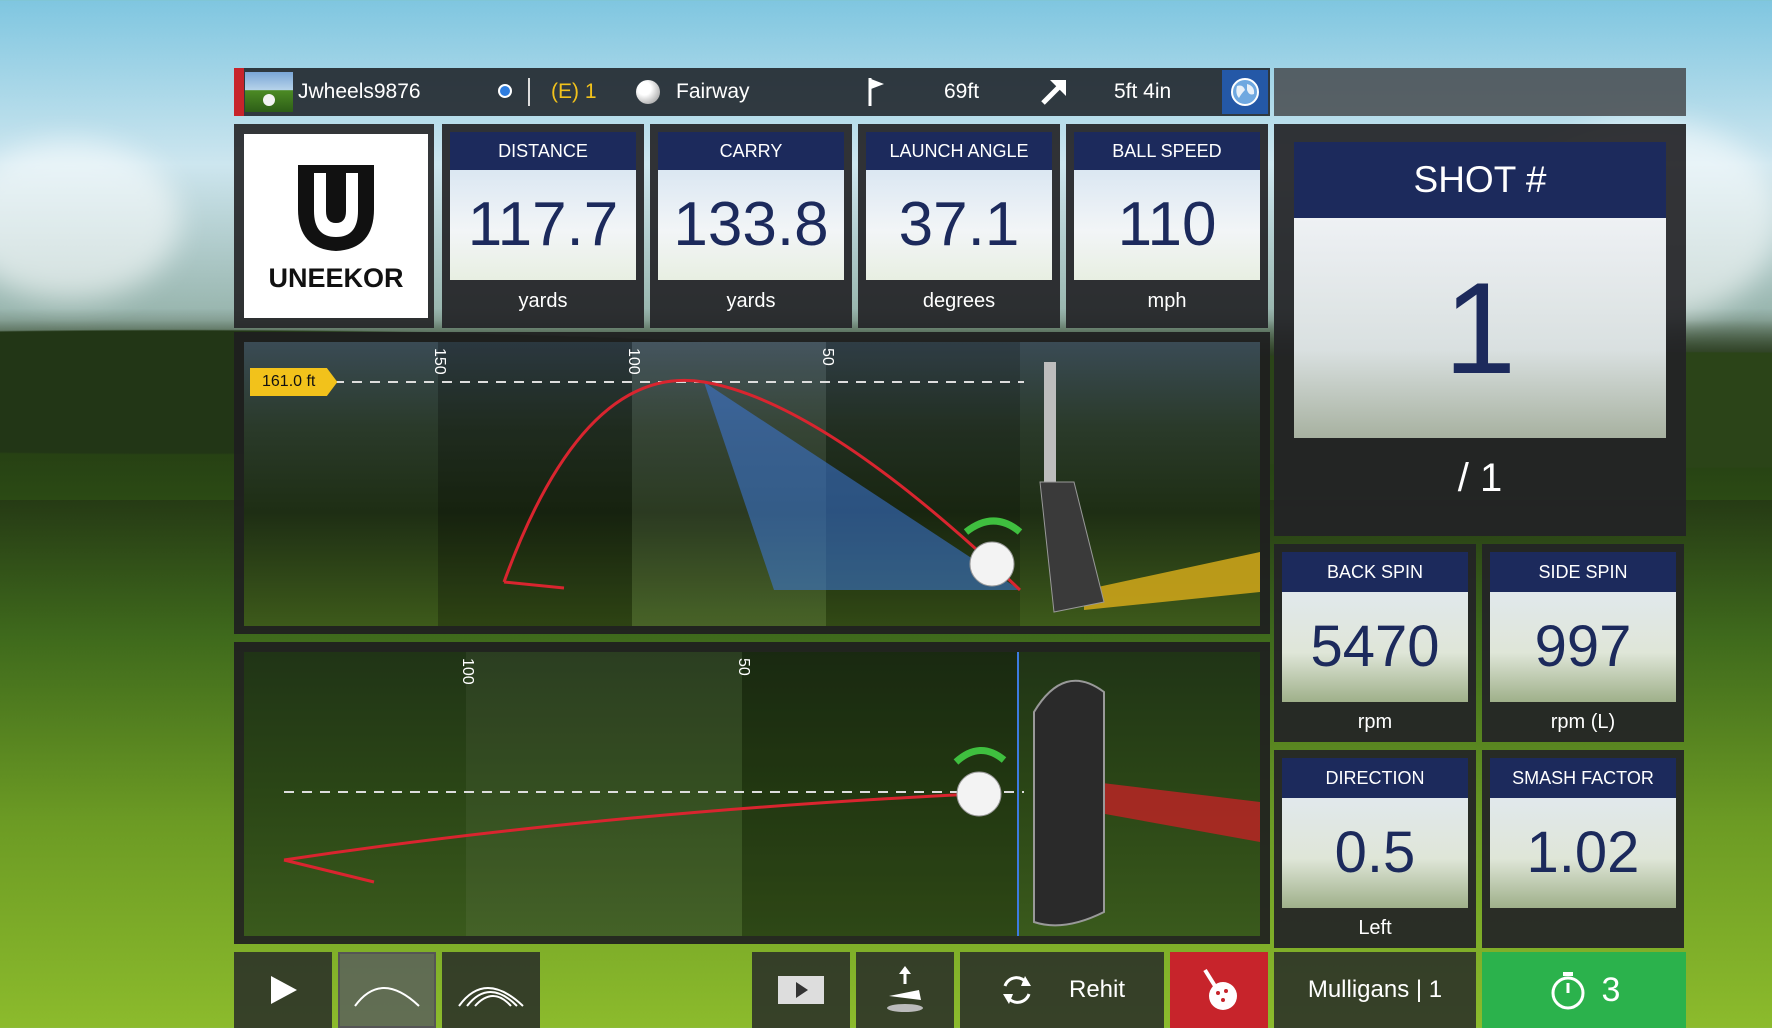 The image size is (1772, 1028). I want to click on brand-logo: UNEEKOR, so click(336, 226).